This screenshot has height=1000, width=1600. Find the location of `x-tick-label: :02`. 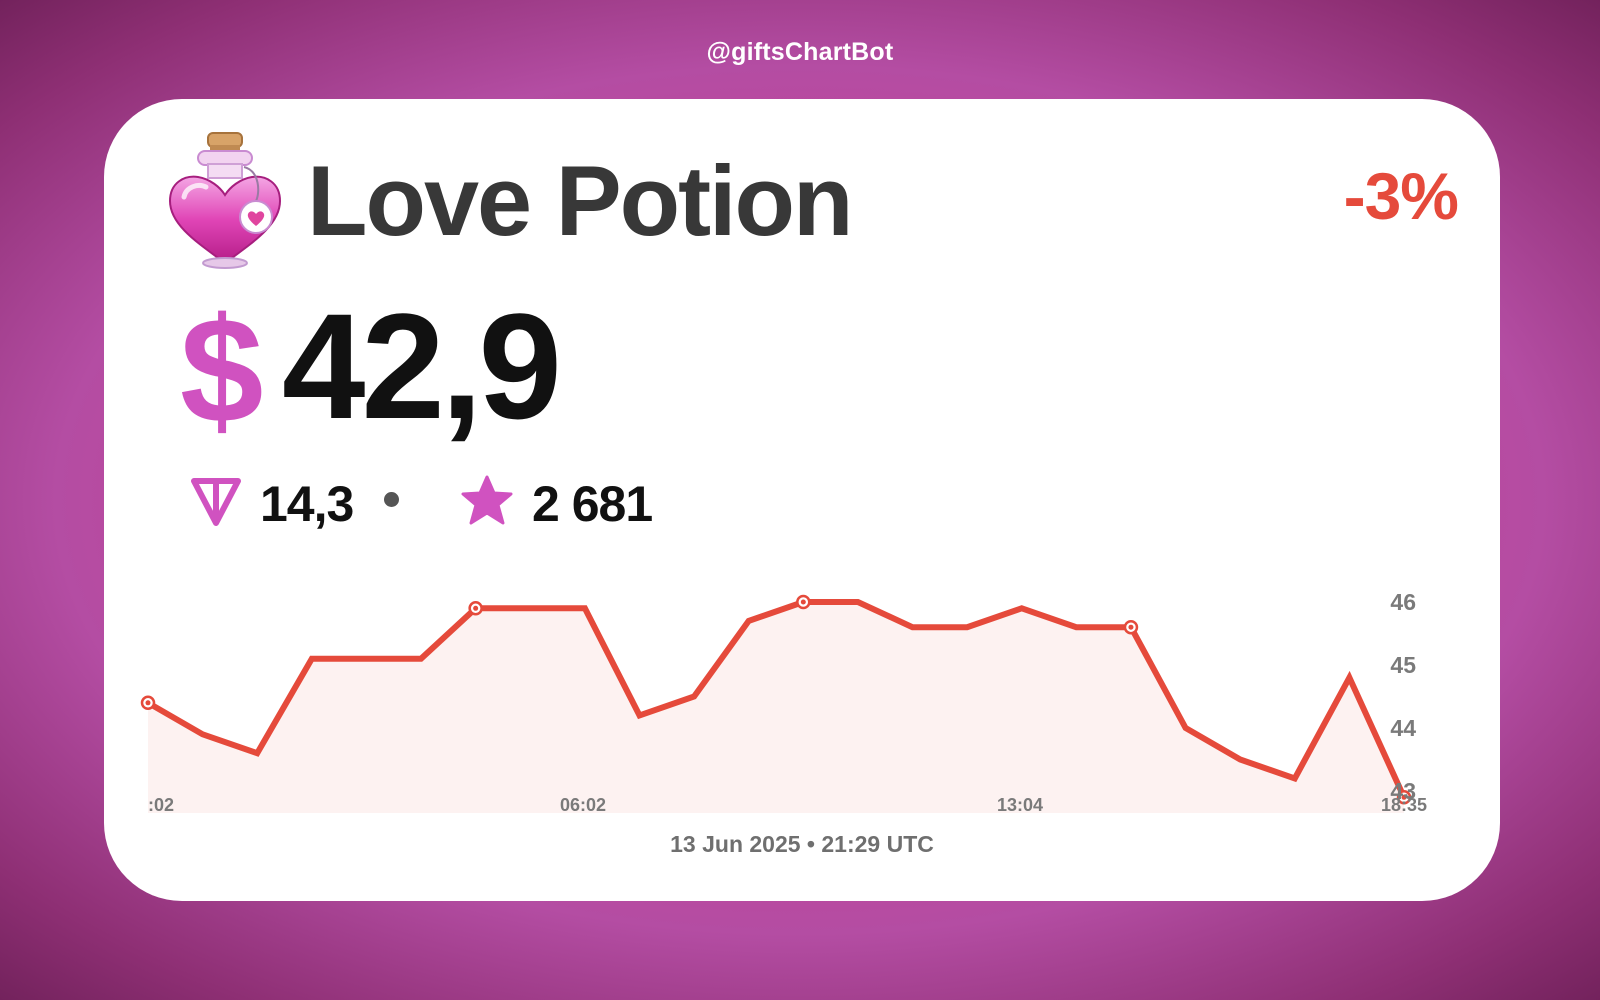

x-tick-label: :02 is located at coordinates (161, 805).